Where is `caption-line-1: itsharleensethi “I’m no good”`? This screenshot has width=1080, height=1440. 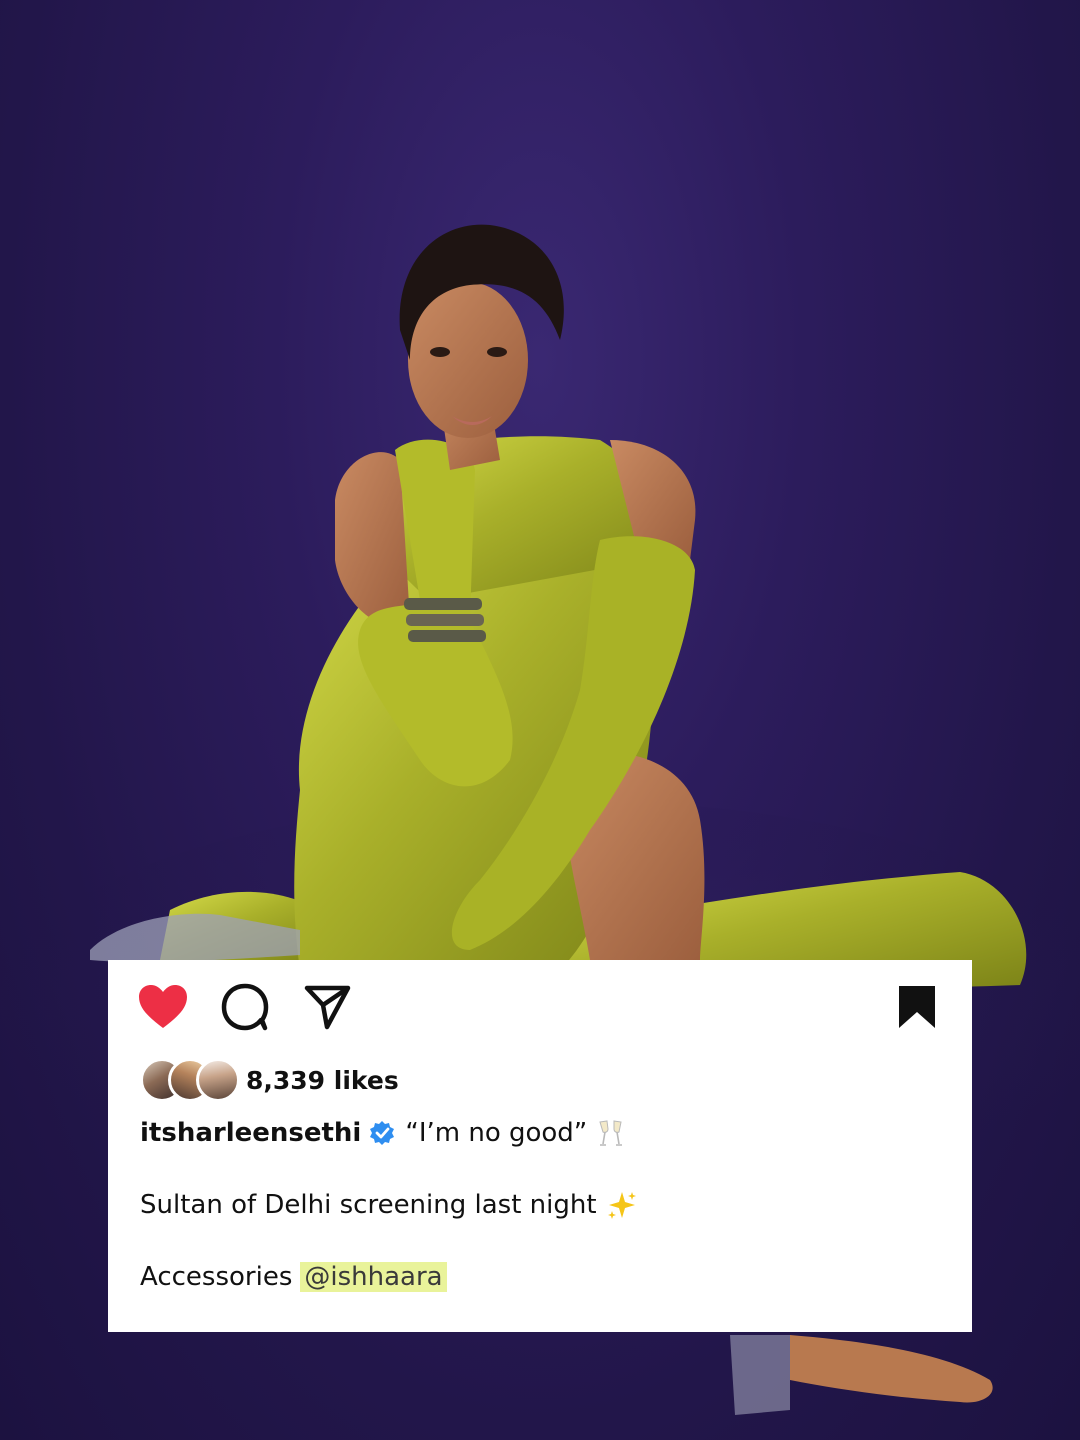
caption-line-1: itsharleensethi “I’m no good” is located at coordinates (382, 1133).